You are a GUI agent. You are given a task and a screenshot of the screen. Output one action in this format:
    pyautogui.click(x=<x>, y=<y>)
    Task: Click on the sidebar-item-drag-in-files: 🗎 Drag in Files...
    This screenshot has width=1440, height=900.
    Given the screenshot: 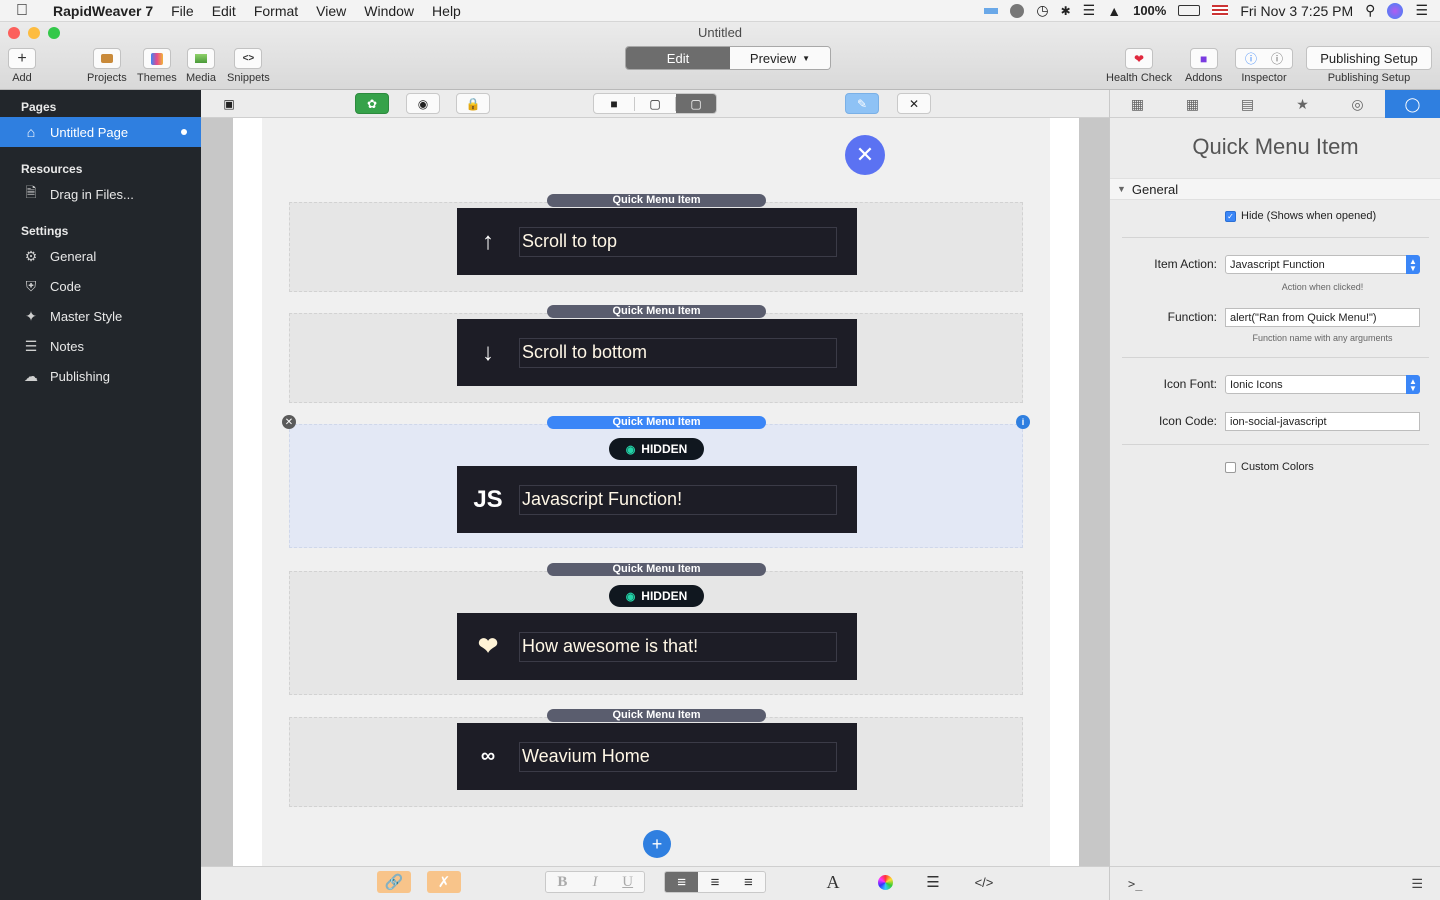 What is the action you would take?
    pyautogui.click(x=100, y=194)
    